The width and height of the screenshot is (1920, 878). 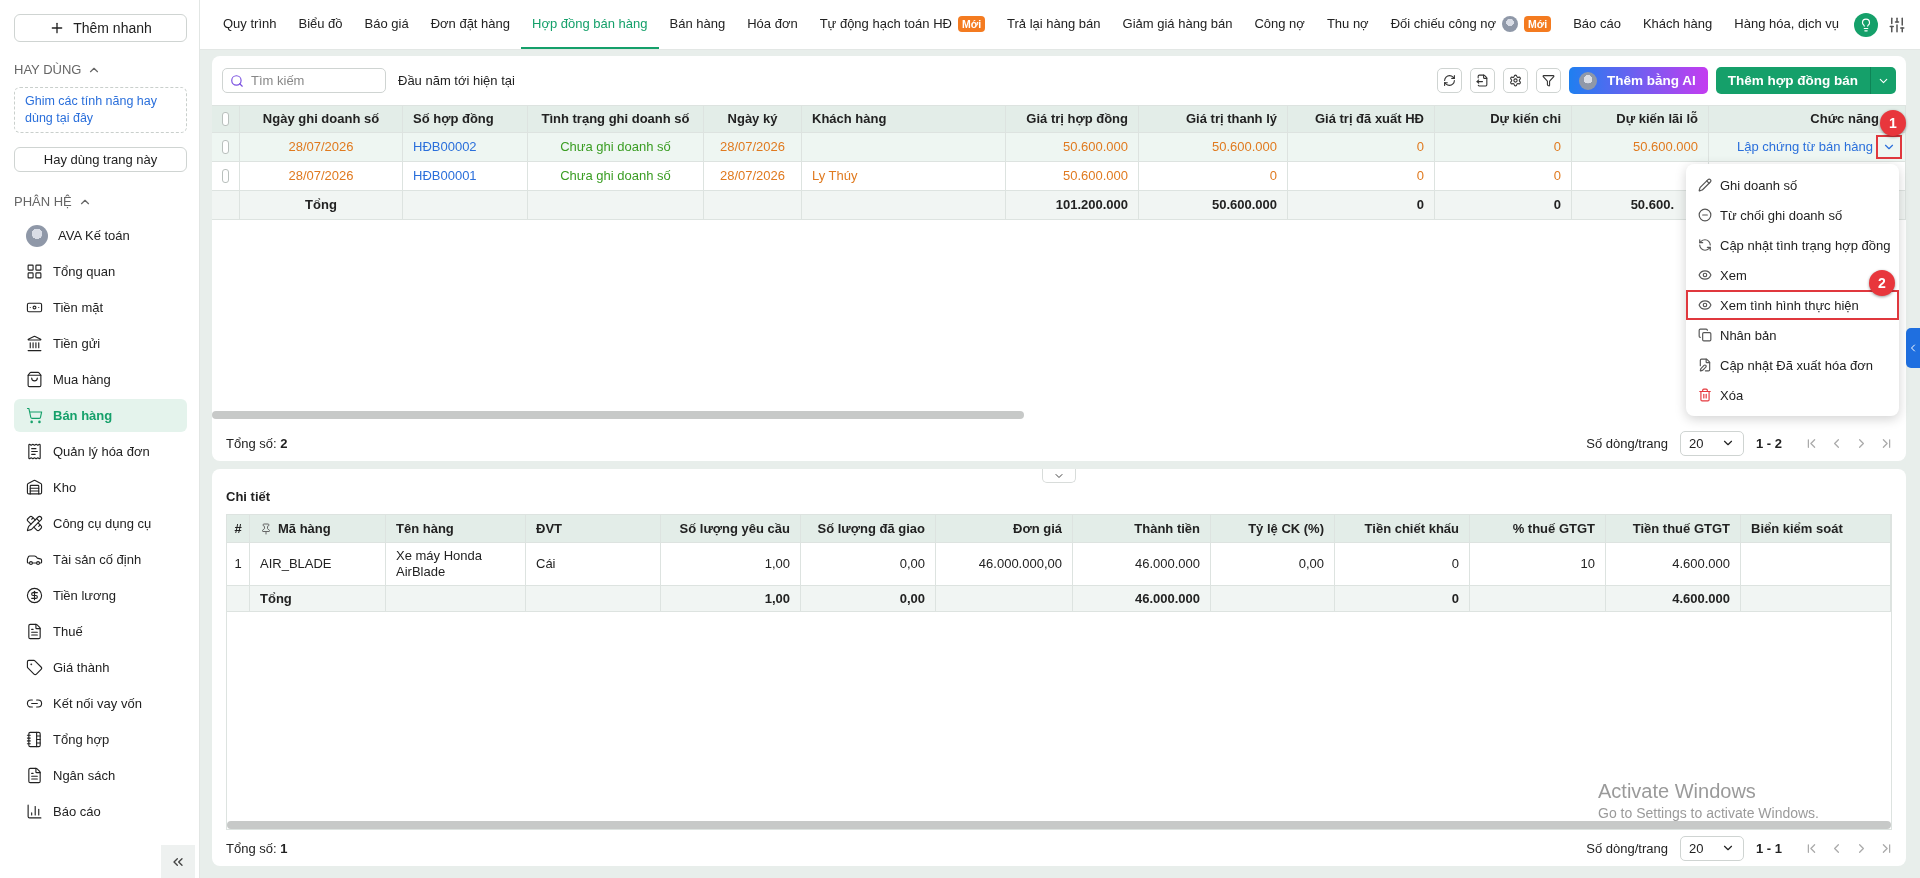 What do you see at coordinates (1311, 564) in the screenshot?
I see `table-cell: 0,00` at bounding box center [1311, 564].